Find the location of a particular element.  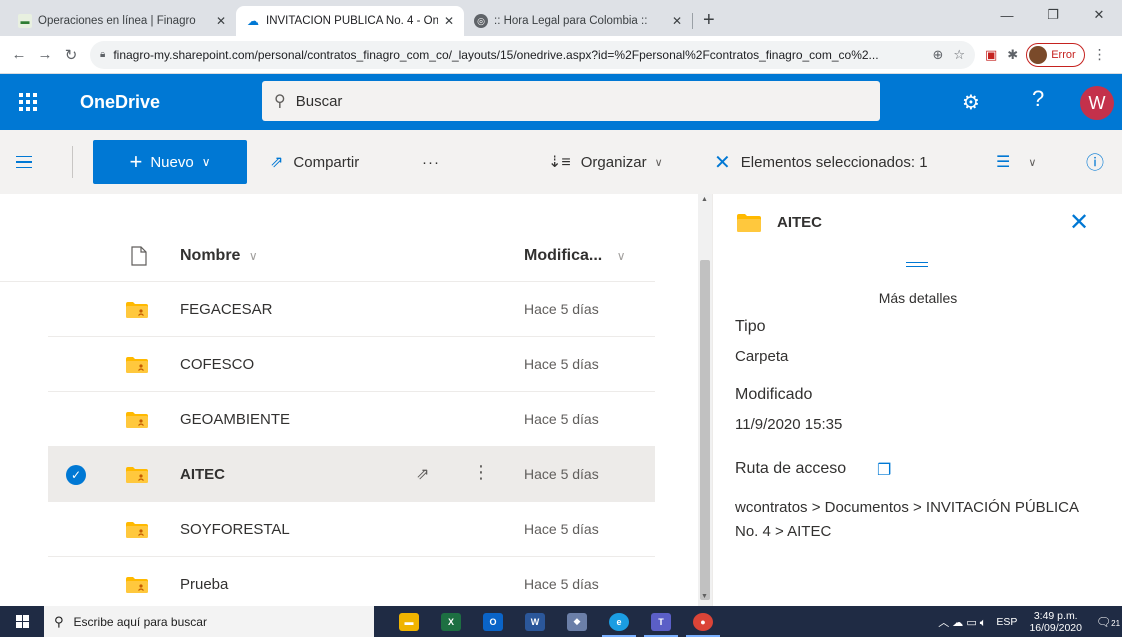

file-name: SOYFORESTAL is located at coordinates (235, 529).